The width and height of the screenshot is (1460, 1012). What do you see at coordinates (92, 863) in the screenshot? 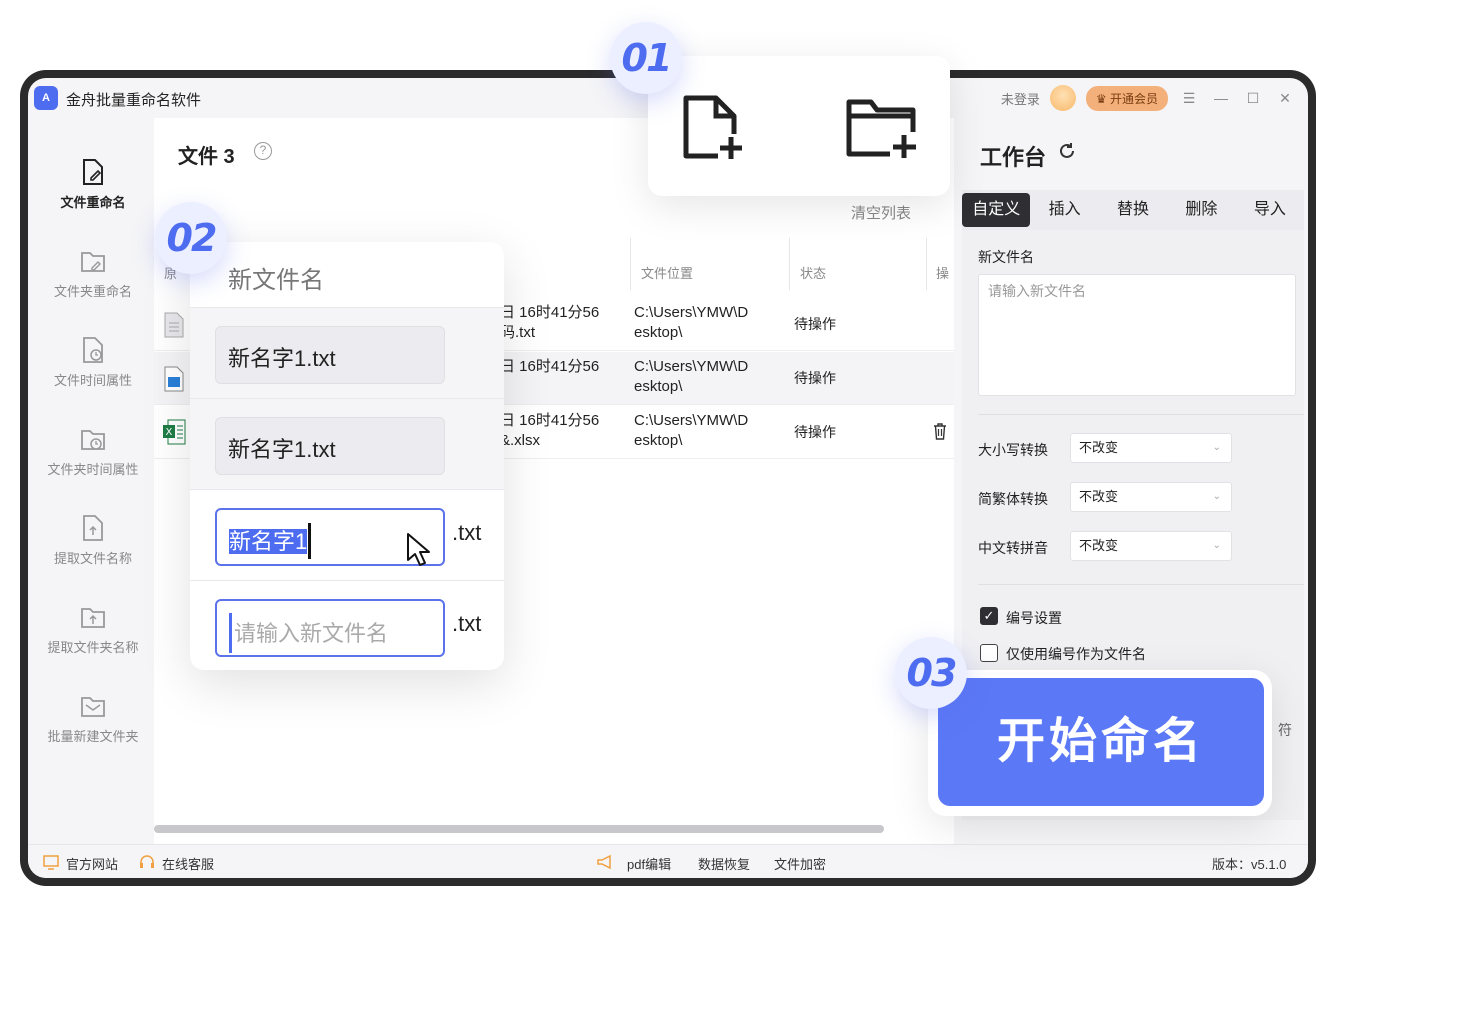
I see `website-link: 官方网站` at bounding box center [92, 863].